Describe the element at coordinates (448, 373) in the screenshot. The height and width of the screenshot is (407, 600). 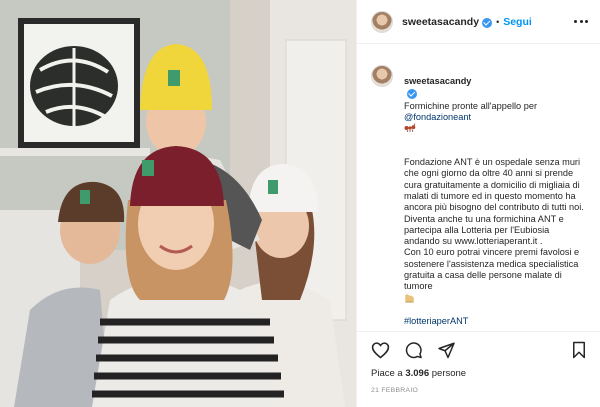
I see `likes-suffix: persone` at that location.